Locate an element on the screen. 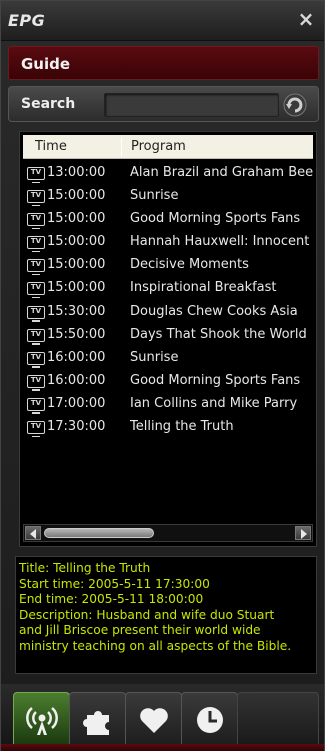 The image size is (325, 751). row-program: Hannah Hauxwell: Innocent is located at coordinates (220, 242).